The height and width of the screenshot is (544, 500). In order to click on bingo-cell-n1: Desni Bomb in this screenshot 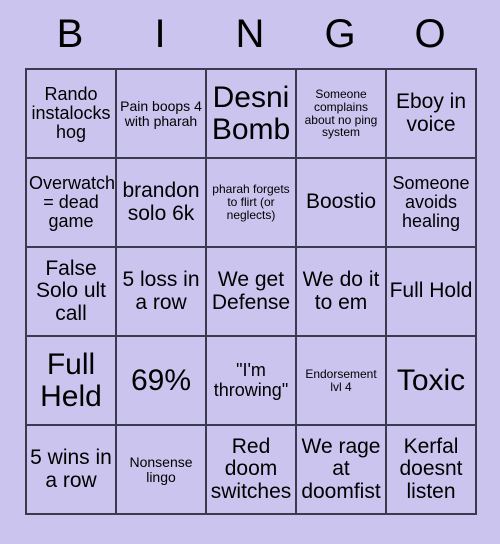, I will do `click(251, 113)`.